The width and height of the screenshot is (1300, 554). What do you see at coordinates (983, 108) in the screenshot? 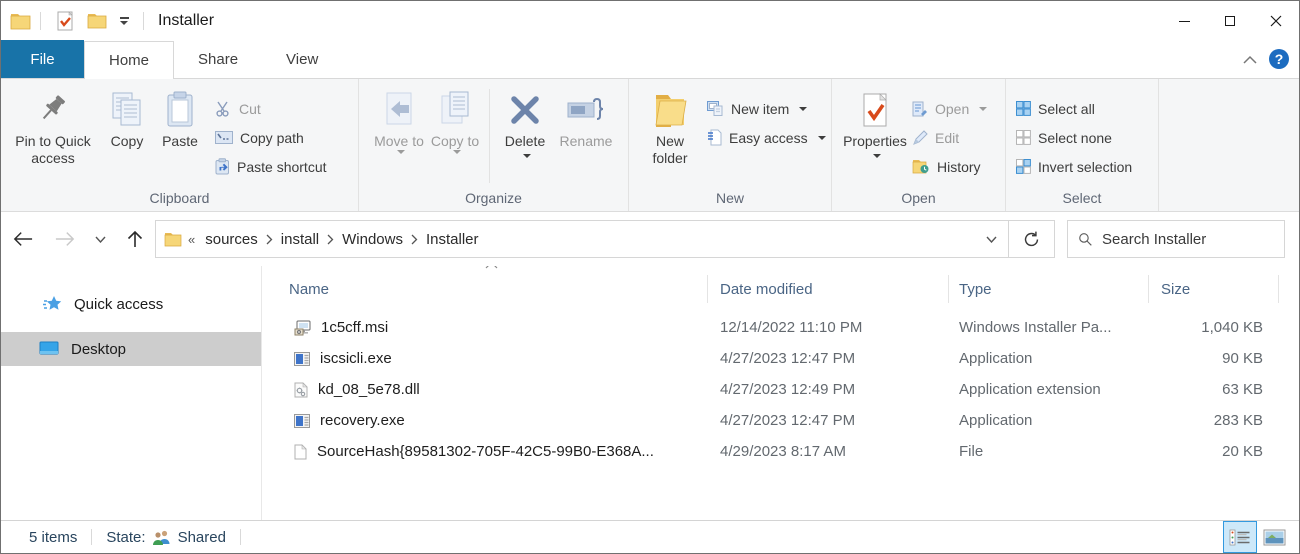
I see `dropdown-caret-icon` at bounding box center [983, 108].